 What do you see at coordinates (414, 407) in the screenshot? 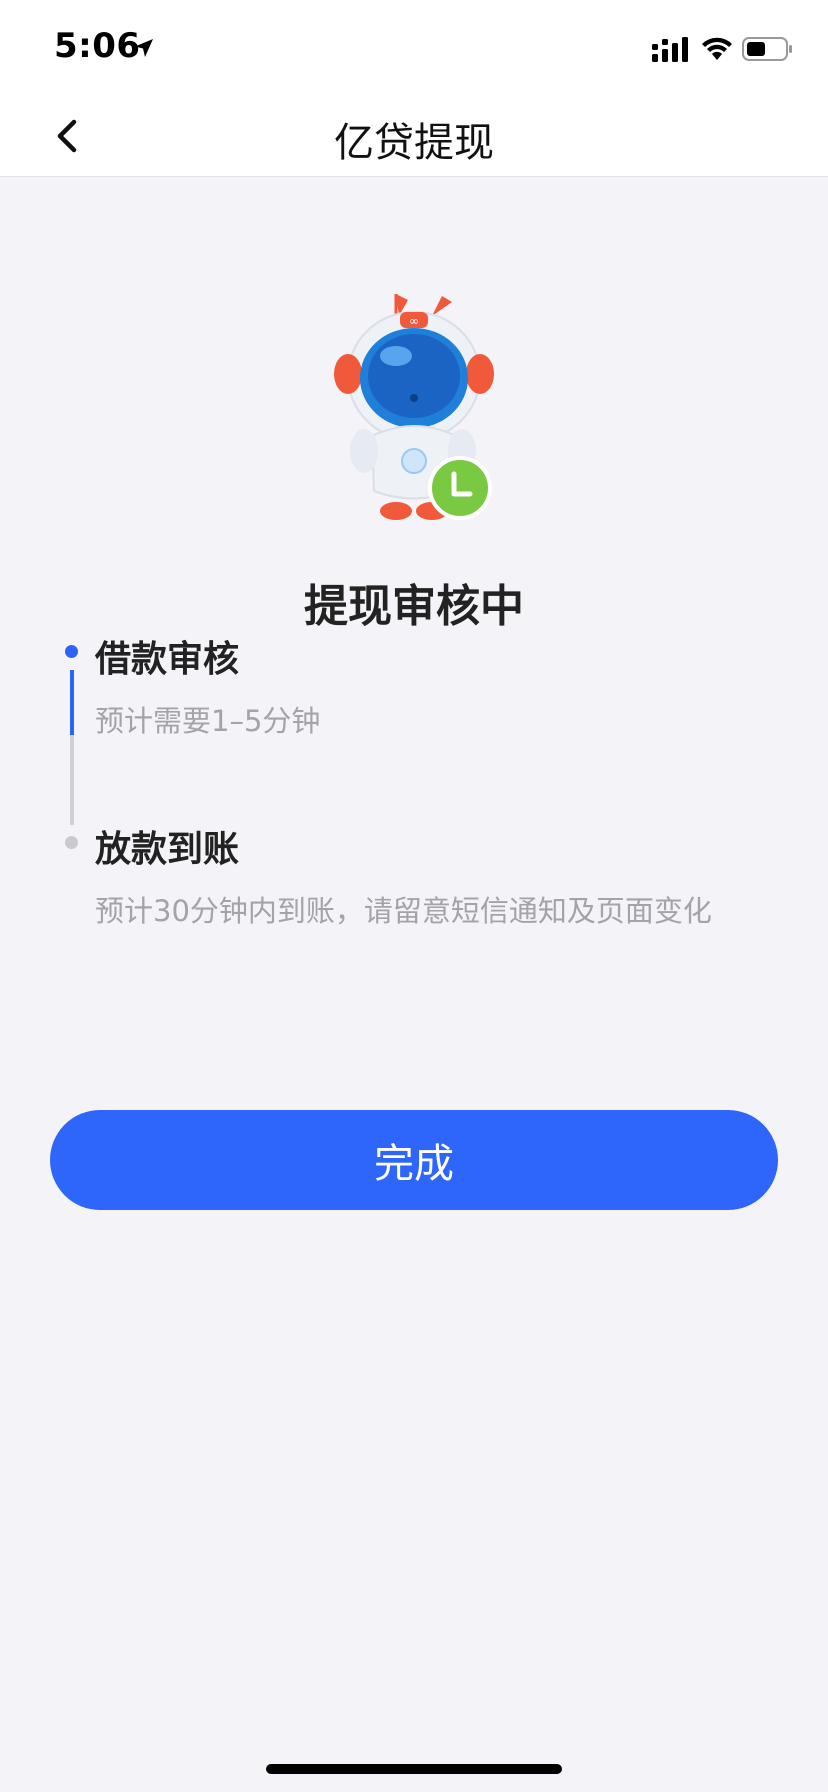
I see `robot-mascot-icon: ∞` at bounding box center [414, 407].